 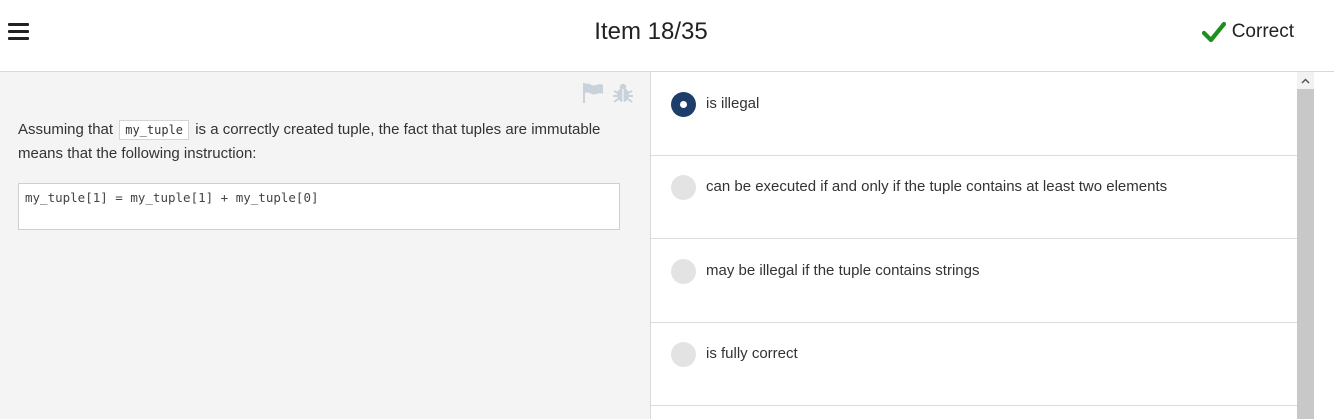 What do you see at coordinates (752, 353) in the screenshot?
I see `answer-label: is fully correct` at bounding box center [752, 353].